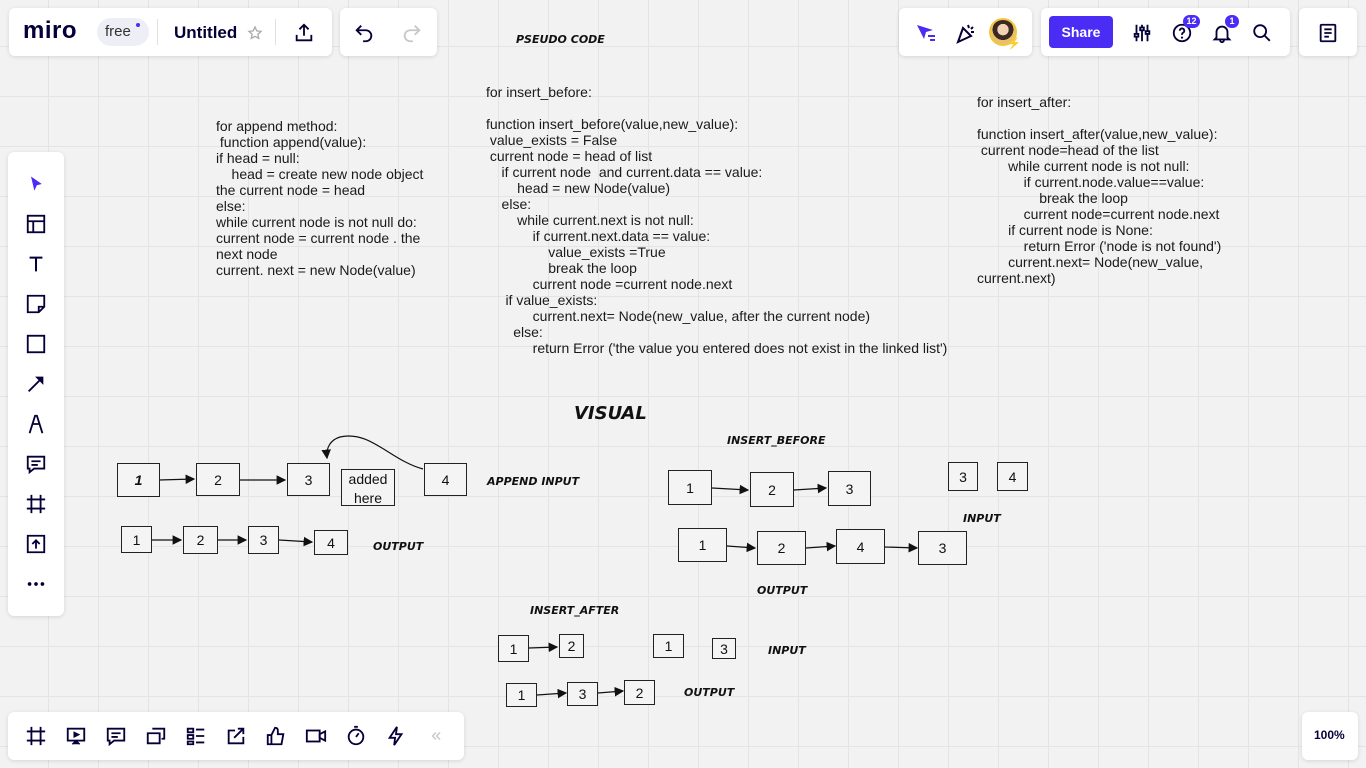 The image size is (1366, 768). What do you see at coordinates (412, 33) in the screenshot?
I see `redo-icon` at bounding box center [412, 33].